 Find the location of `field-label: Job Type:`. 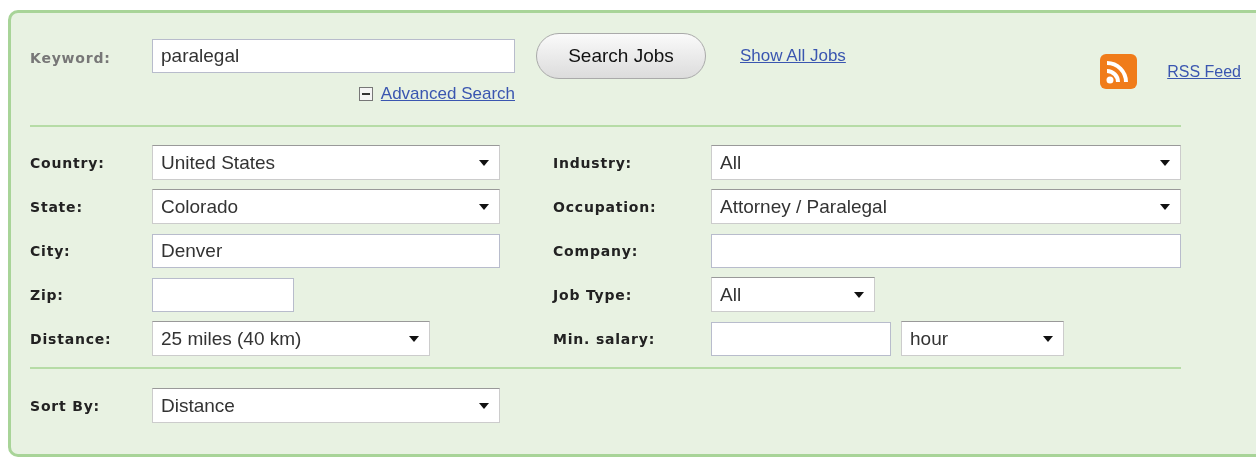

field-label: Job Type: is located at coordinates (593, 294).